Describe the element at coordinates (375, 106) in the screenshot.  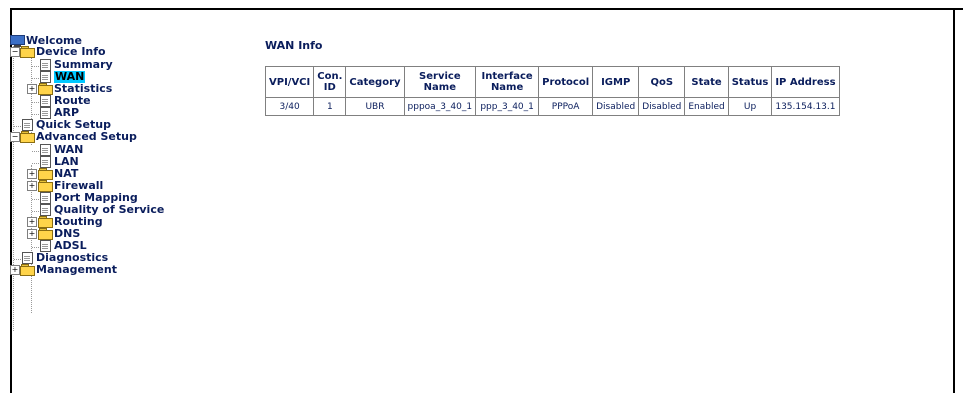
I see `cell-category: UBR` at that location.